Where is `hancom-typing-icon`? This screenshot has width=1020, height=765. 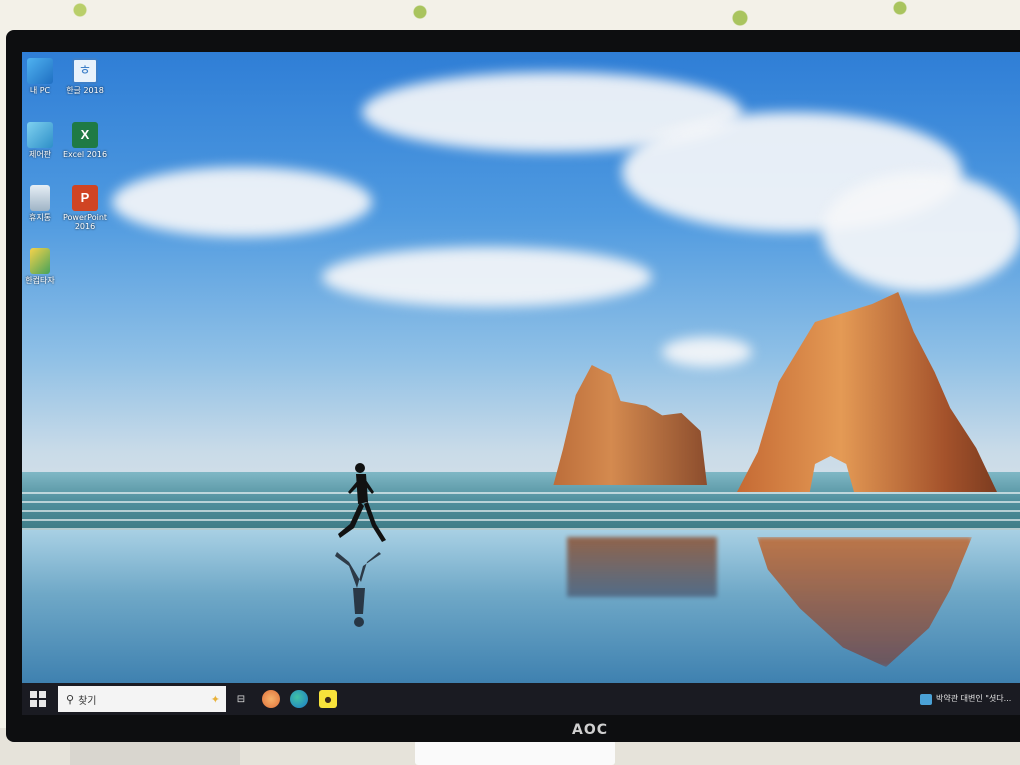 hancom-typing-icon is located at coordinates (40, 261).